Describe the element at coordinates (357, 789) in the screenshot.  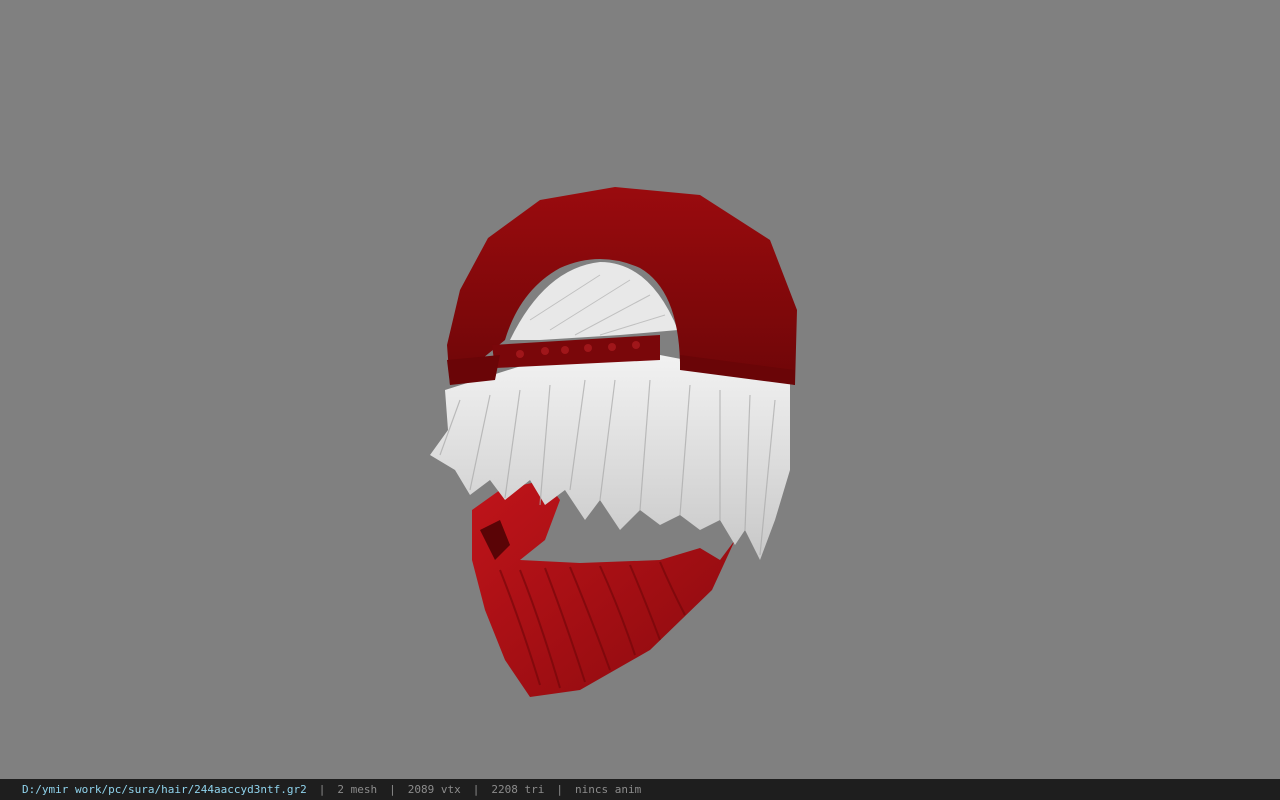
I see `mesh-count-label: 2 mesh` at that location.